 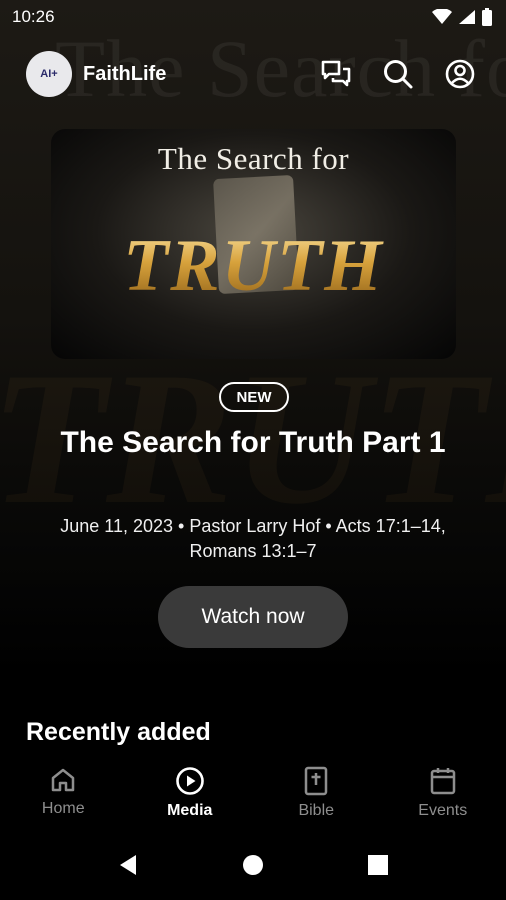 What do you see at coordinates (33, 16) in the screenshot?
I see `status-time: 10:26` at bounding box center [33, 16].